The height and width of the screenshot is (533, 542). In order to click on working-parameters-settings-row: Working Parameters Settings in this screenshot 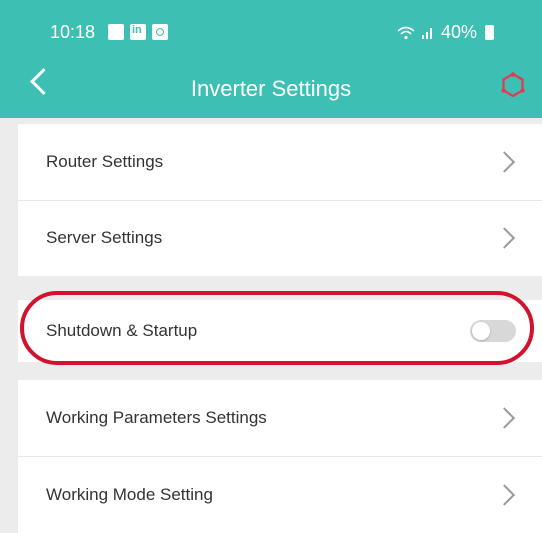, I will do `click(280, 418)`.